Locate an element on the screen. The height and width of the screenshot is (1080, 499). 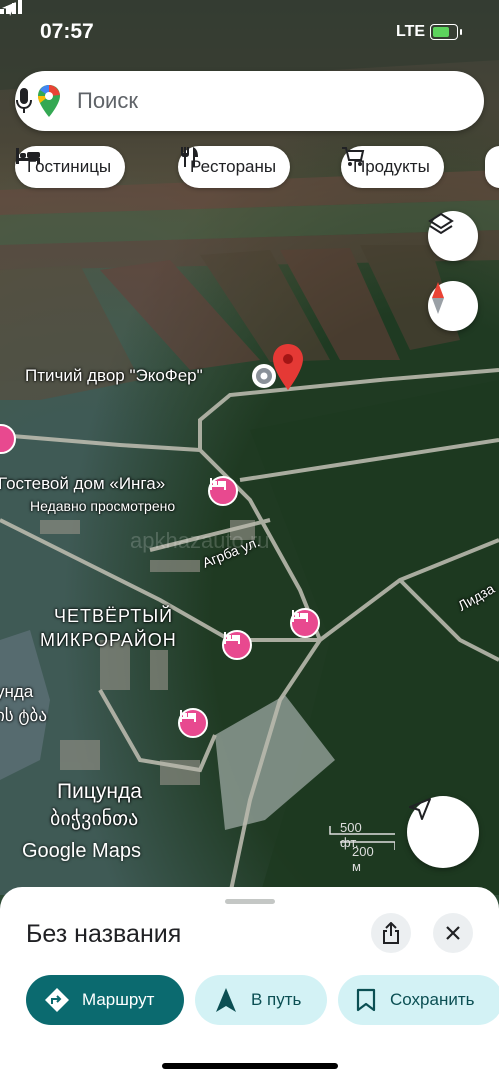
close-button is located at coordinates (453, 933).